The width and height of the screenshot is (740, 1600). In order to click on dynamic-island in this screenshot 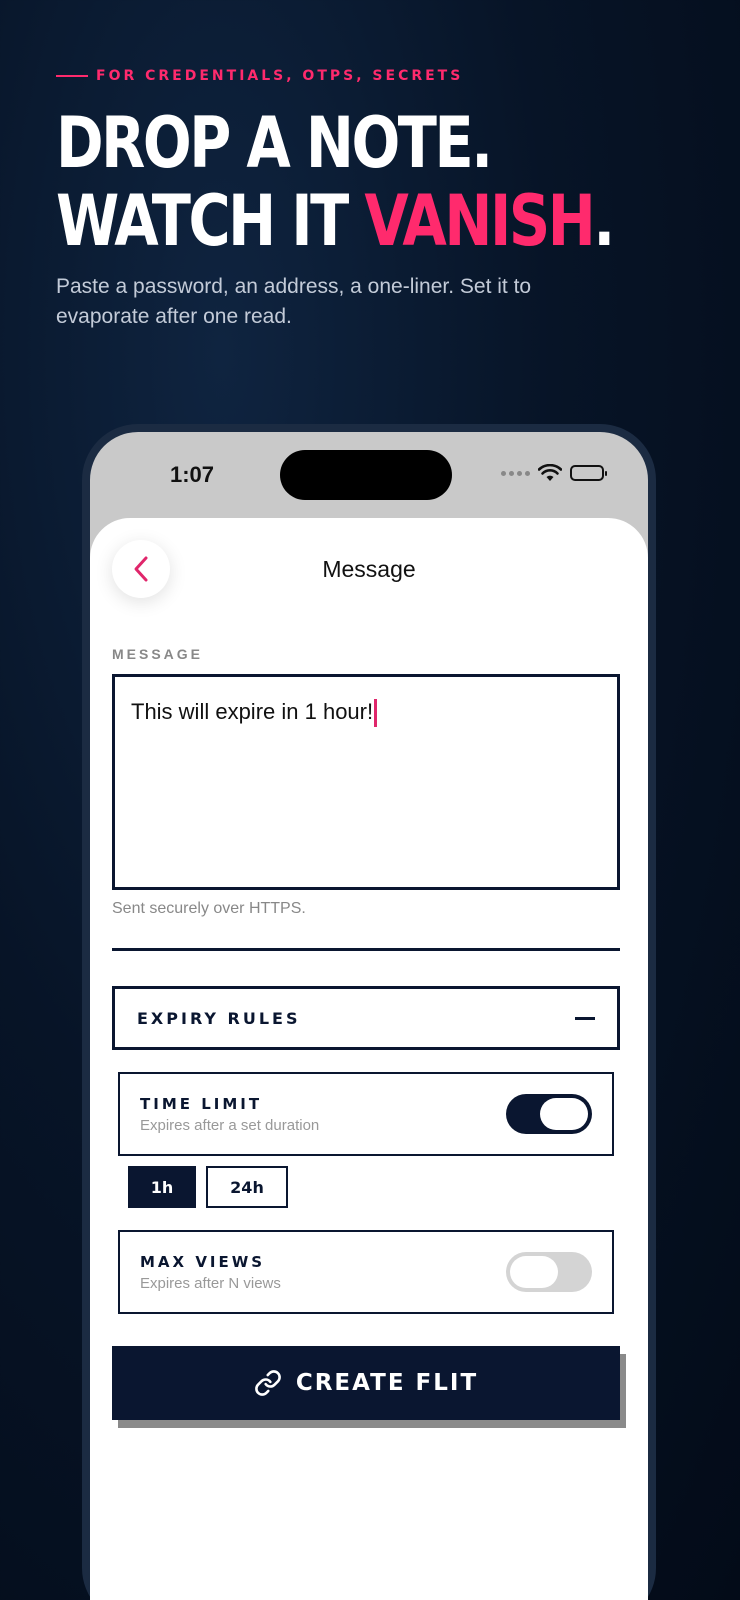, I will do `click(366, 475)`.